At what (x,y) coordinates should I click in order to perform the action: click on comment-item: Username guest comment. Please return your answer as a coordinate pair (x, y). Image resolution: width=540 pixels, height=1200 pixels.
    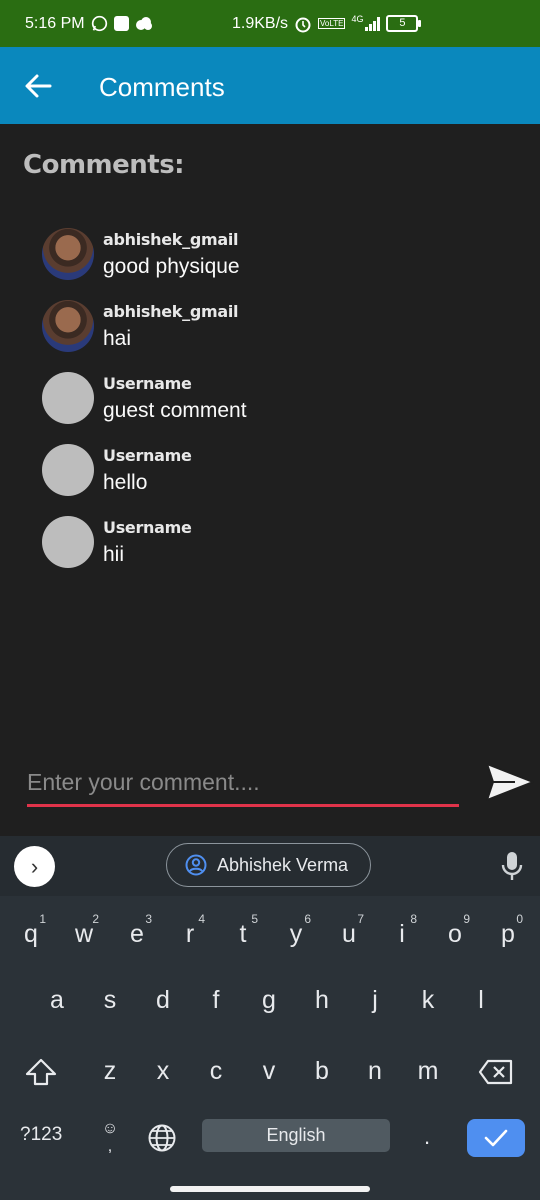
    Looking at the image, I should click on (277, 408).